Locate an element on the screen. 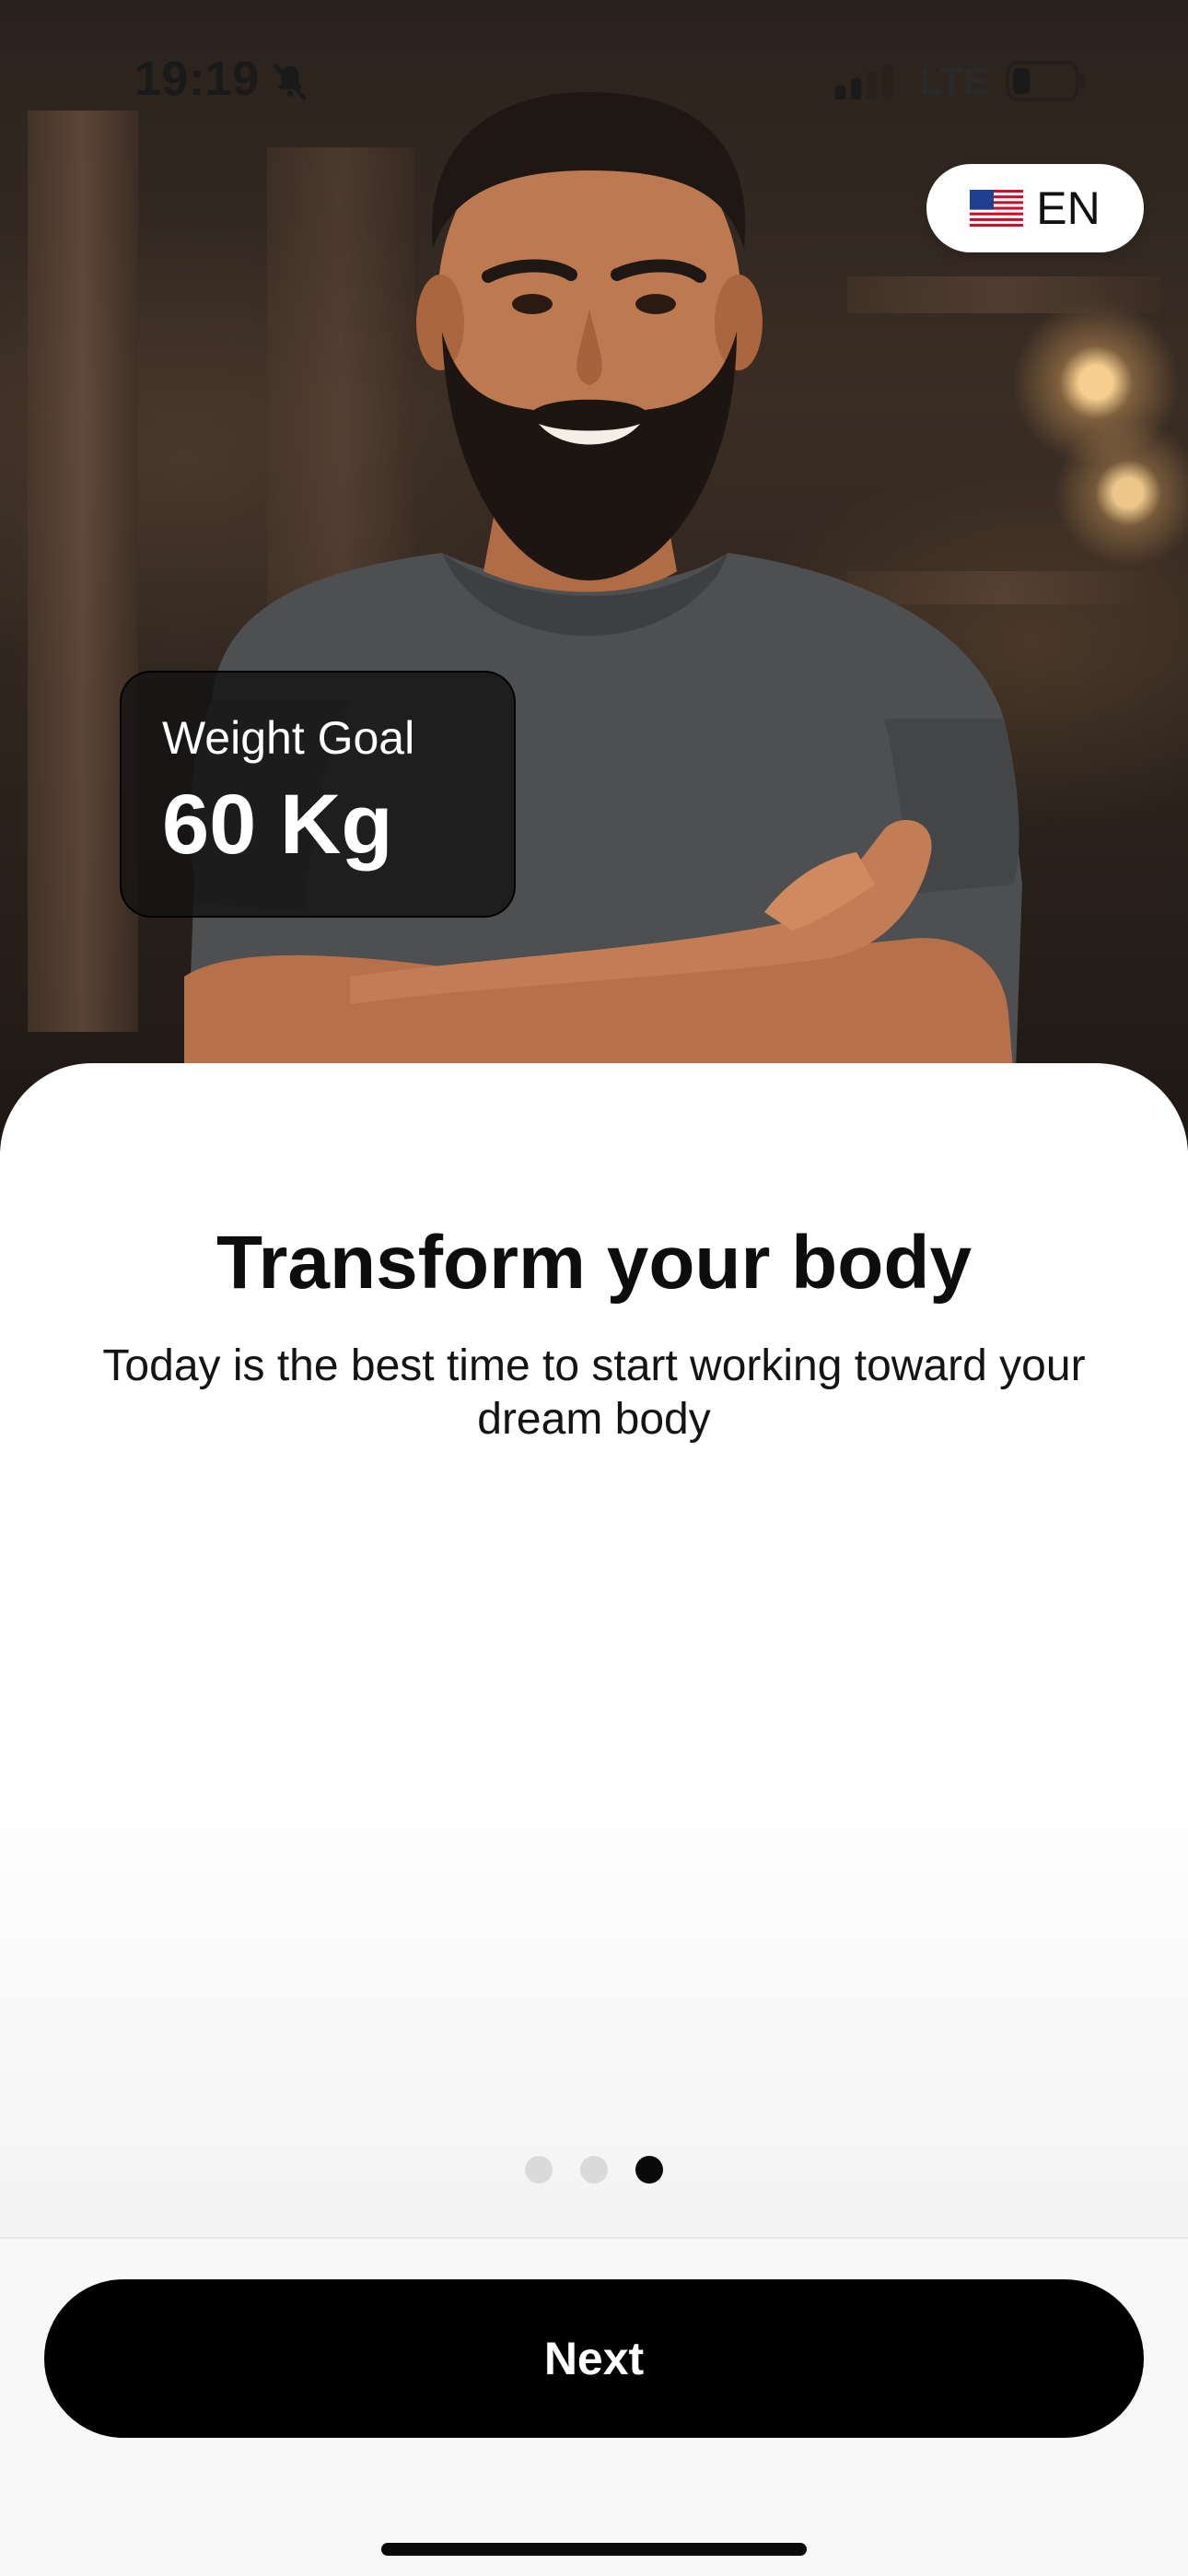 Image resolution: width=1188 pixels, height=2576 pixels. bell-slash-icon is located at coordinates (290, 82).